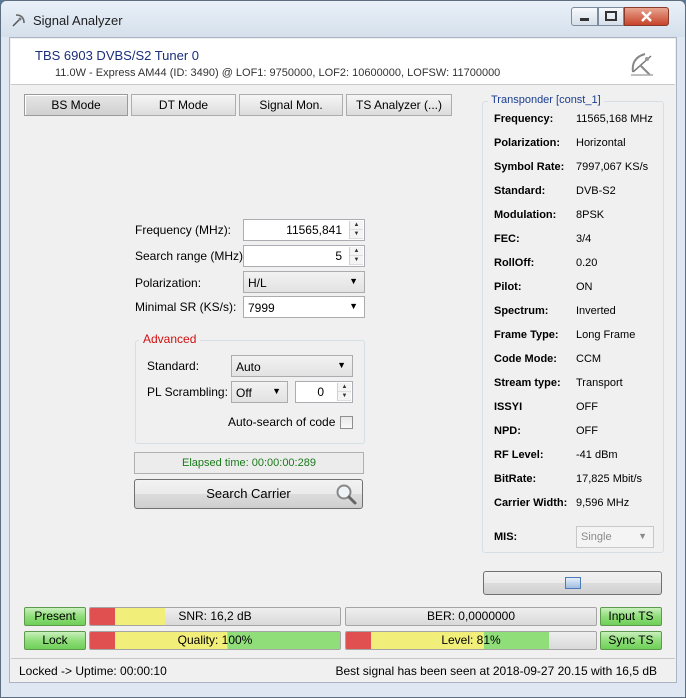 This screenshot has width=686, height=698. I want to click on transponder-value: CCM, so click(589, 359).